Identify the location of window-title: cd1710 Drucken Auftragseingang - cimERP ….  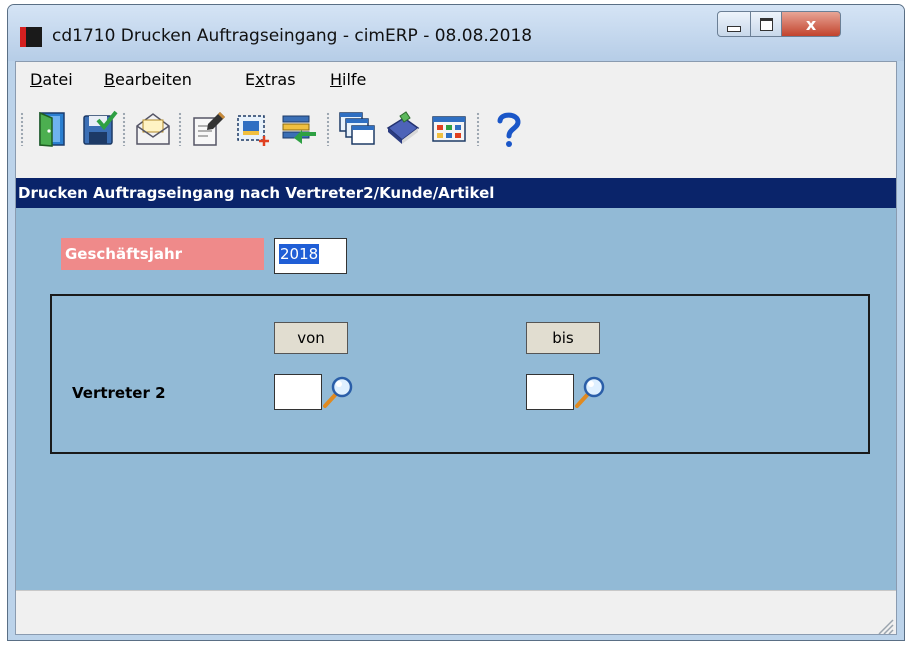
(292, 36).